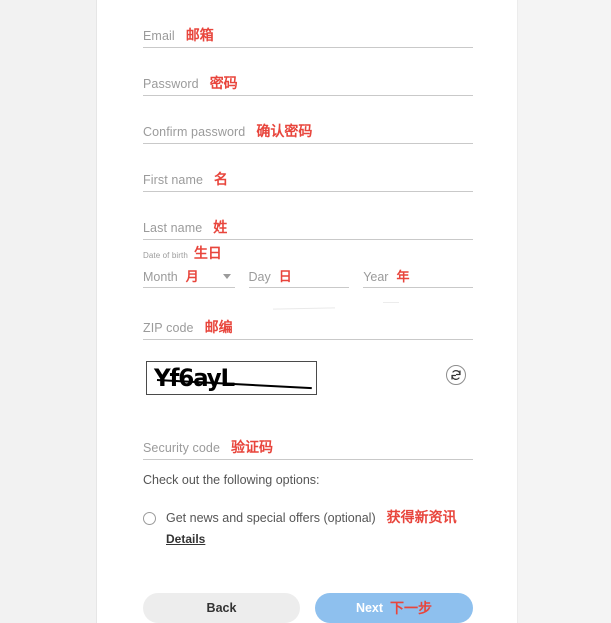 The image size is (611, 623). I want to click on next-button: Next 下一步, so click(394, 608).